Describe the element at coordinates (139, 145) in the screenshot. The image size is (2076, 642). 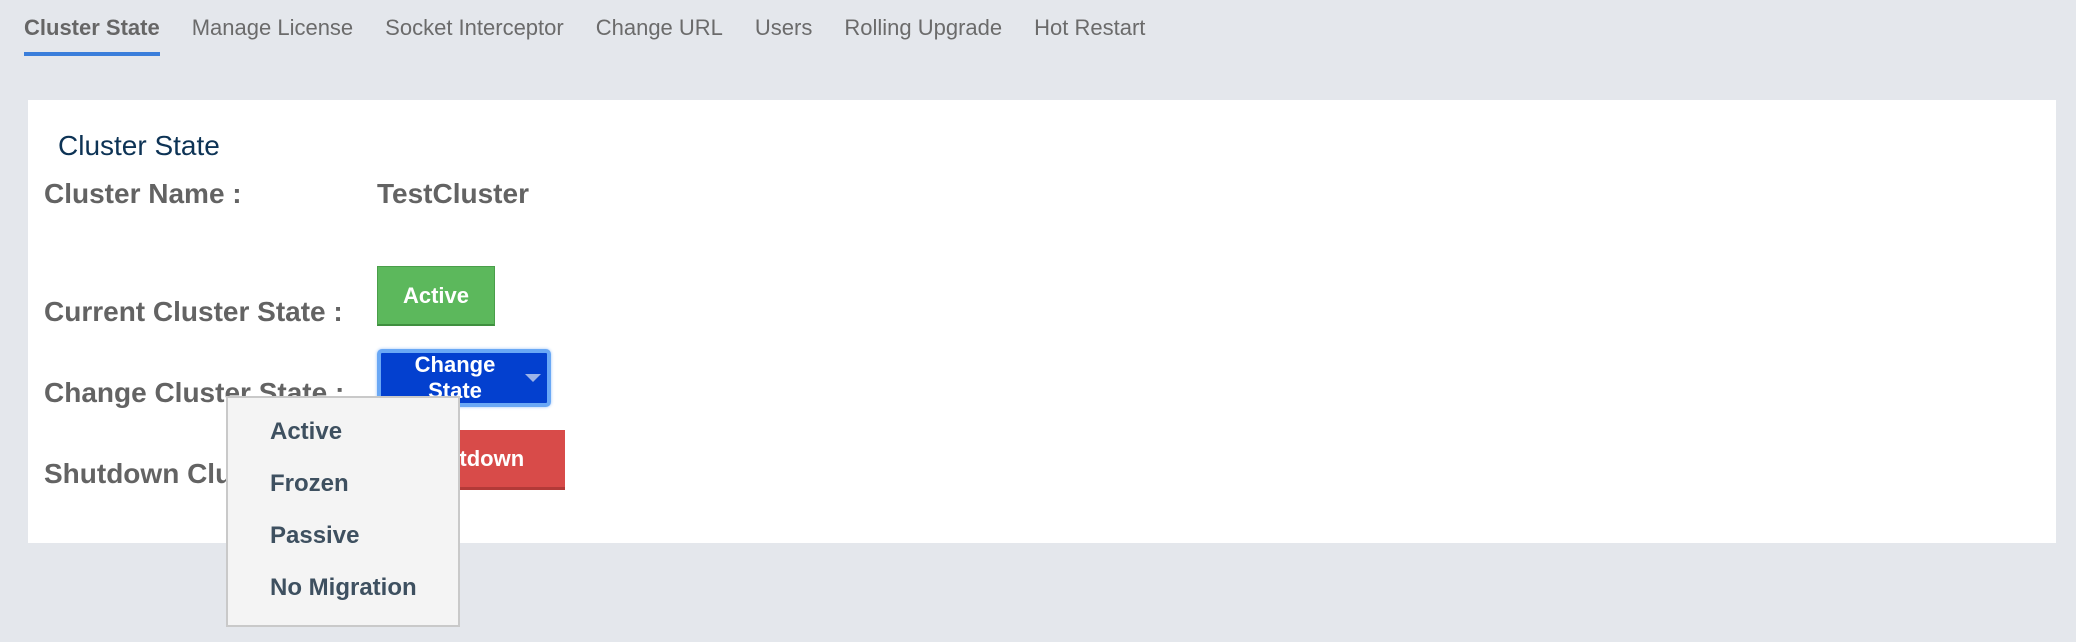
I see `panel-title: Cluster State` at that location.